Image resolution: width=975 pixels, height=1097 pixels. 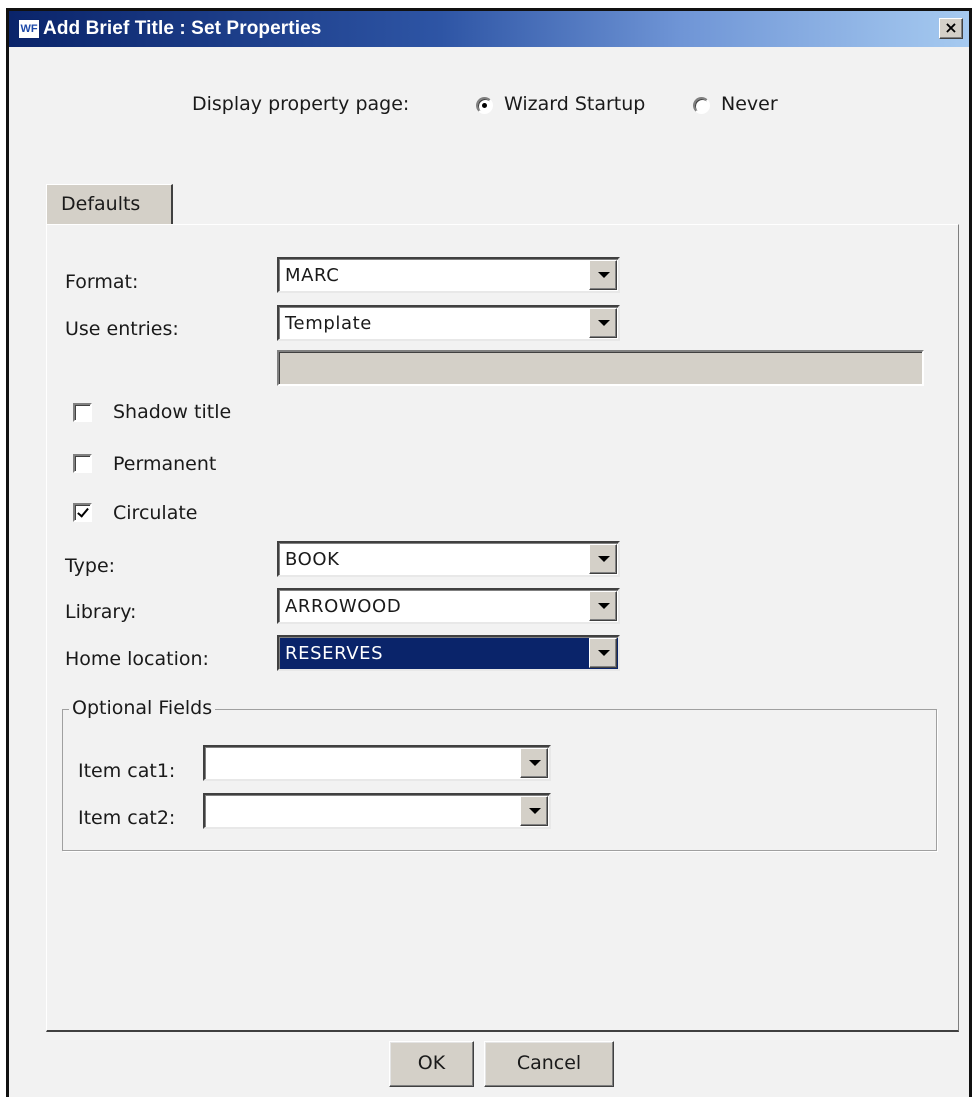 I want to click on shadow-title-checkbox, so click(x=82, y=412).